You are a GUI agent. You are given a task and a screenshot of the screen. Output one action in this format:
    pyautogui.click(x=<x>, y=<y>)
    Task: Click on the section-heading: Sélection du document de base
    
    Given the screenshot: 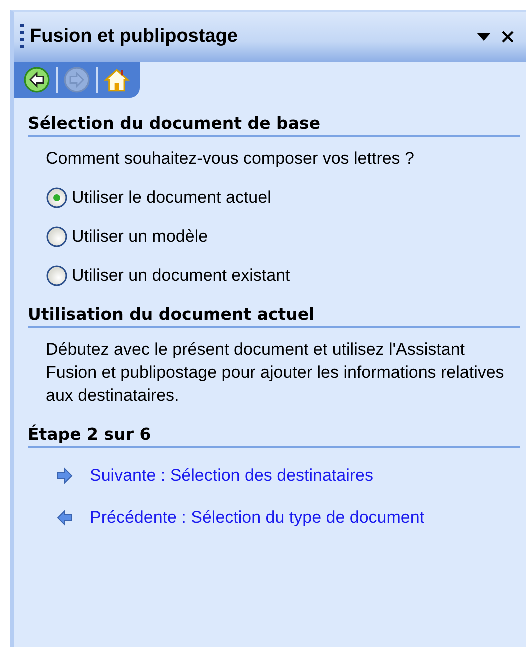 What is the action you would take?
    pyautogui.click(x=274, y=125)
    